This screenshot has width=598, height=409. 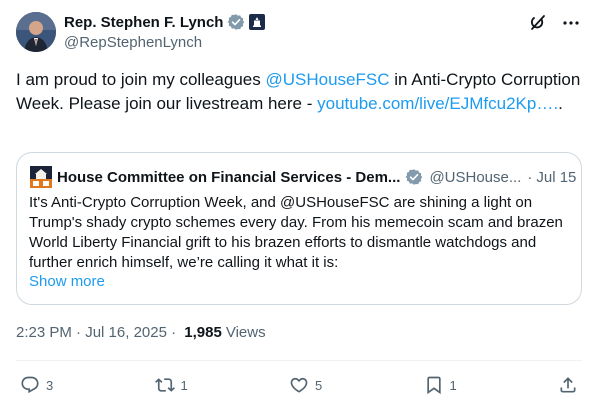 What do you see at coordinates (433, 385) in the screenshot?
I see `bookmark-icon` at bounding box center [433, 385].